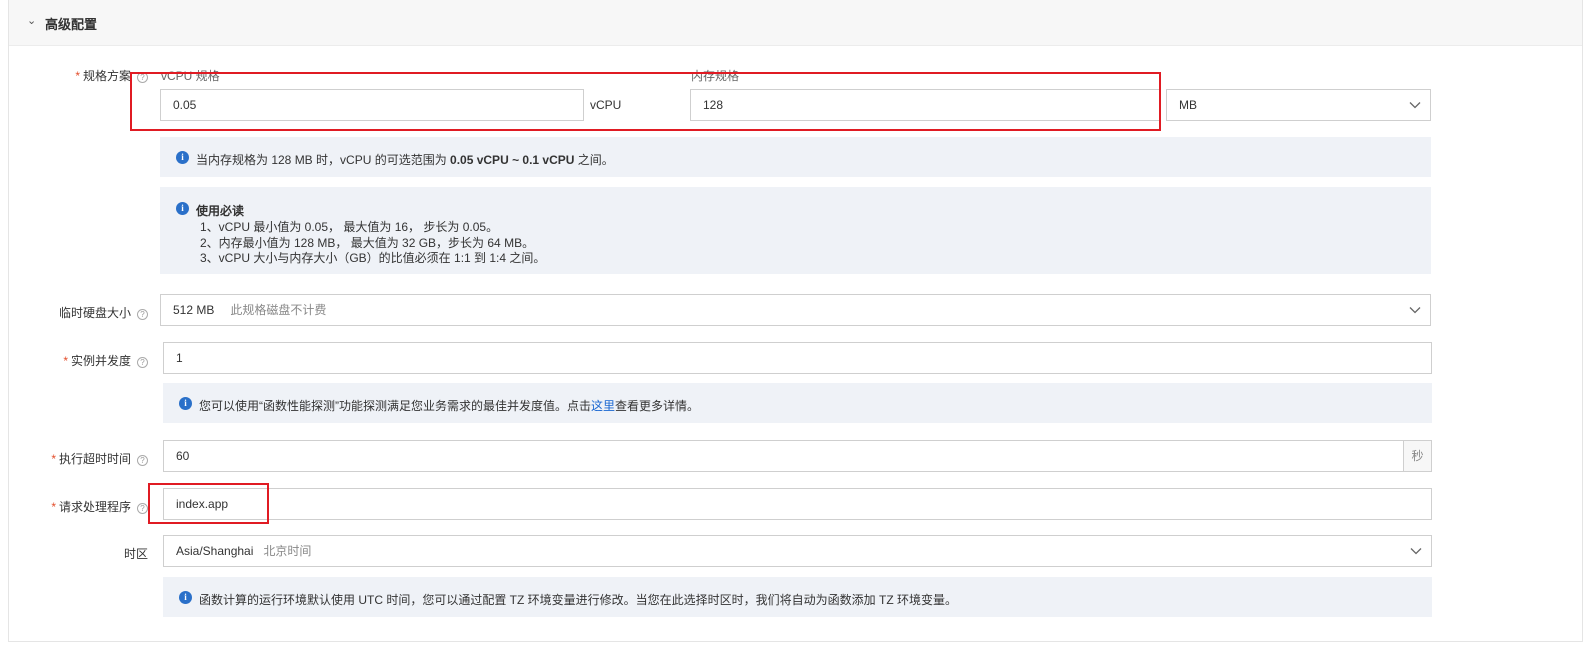  I want to click on highlight-box-handler, so click(208, 503).